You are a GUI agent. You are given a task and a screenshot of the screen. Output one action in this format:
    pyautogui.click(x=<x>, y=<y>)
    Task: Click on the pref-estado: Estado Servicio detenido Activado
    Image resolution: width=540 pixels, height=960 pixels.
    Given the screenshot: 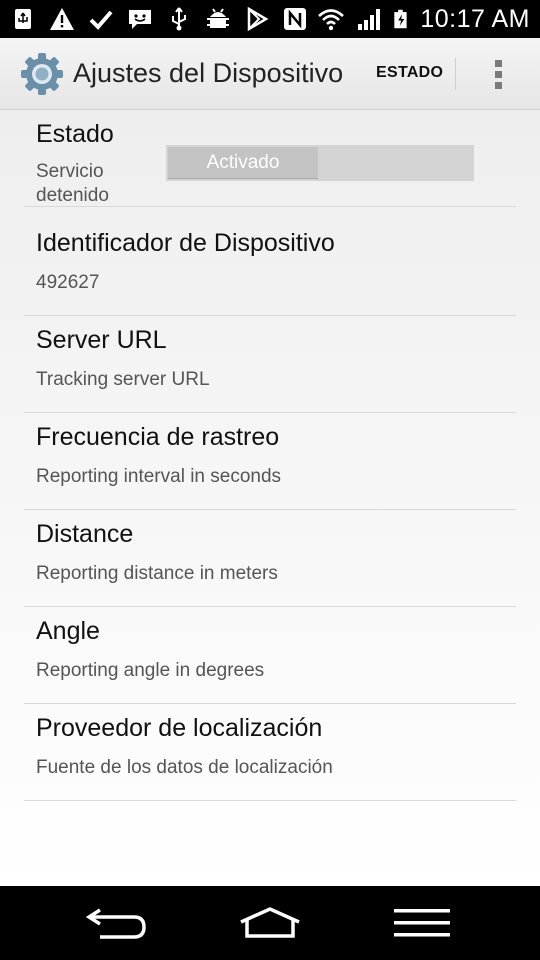 What is the action you would take?
    pyautogui.click(x=270, y=158)
    